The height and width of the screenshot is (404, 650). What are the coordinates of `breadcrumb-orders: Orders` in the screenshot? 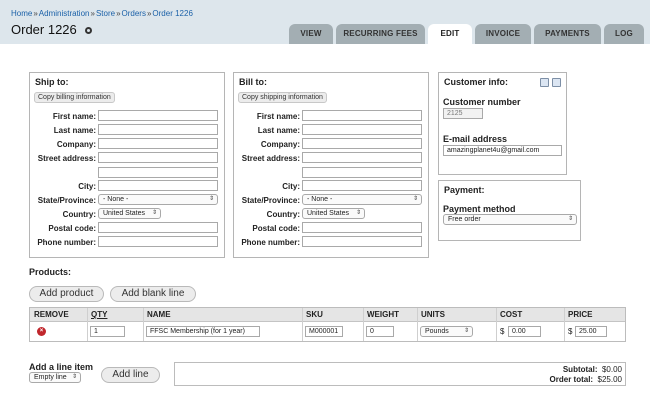 It's located at (134, 13).